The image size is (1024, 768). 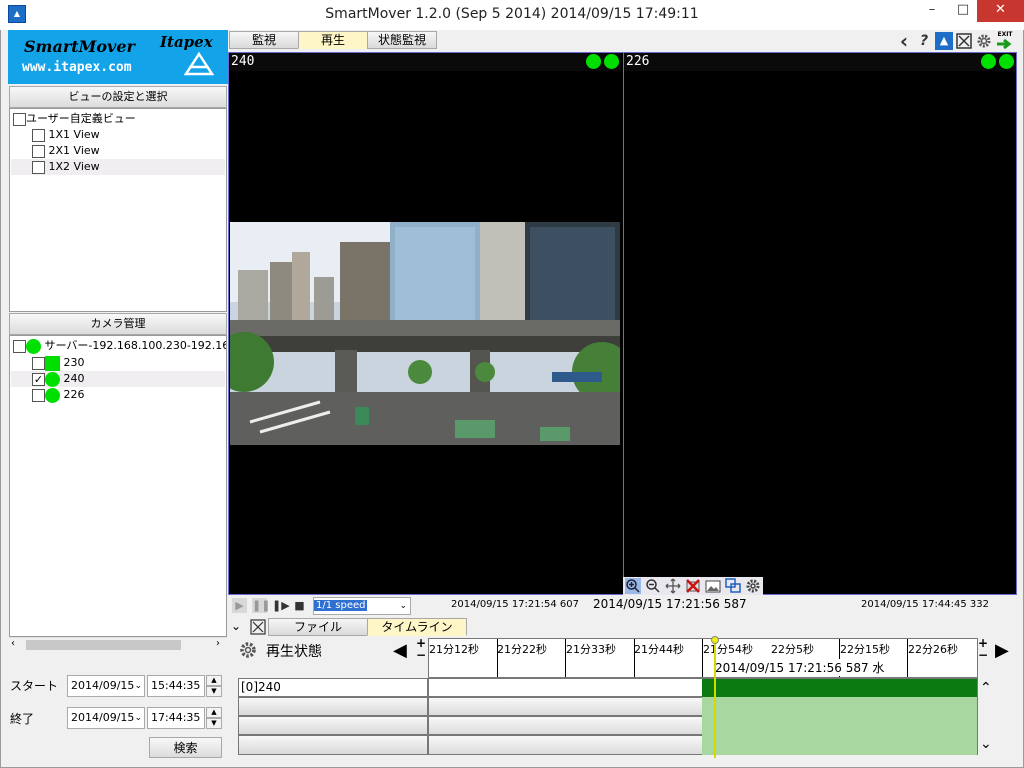 I want to click on track-label-text: [0]240, so click(x=261, y=687).